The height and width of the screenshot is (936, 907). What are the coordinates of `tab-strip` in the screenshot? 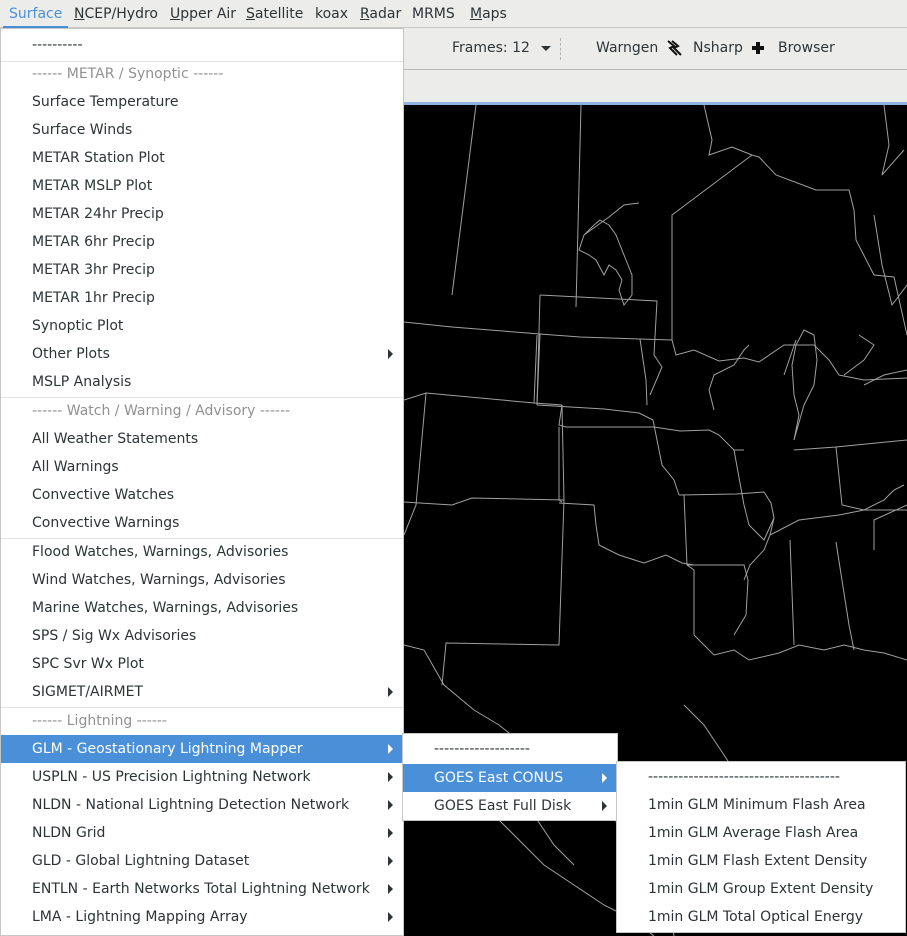 It's located at (655, 86).